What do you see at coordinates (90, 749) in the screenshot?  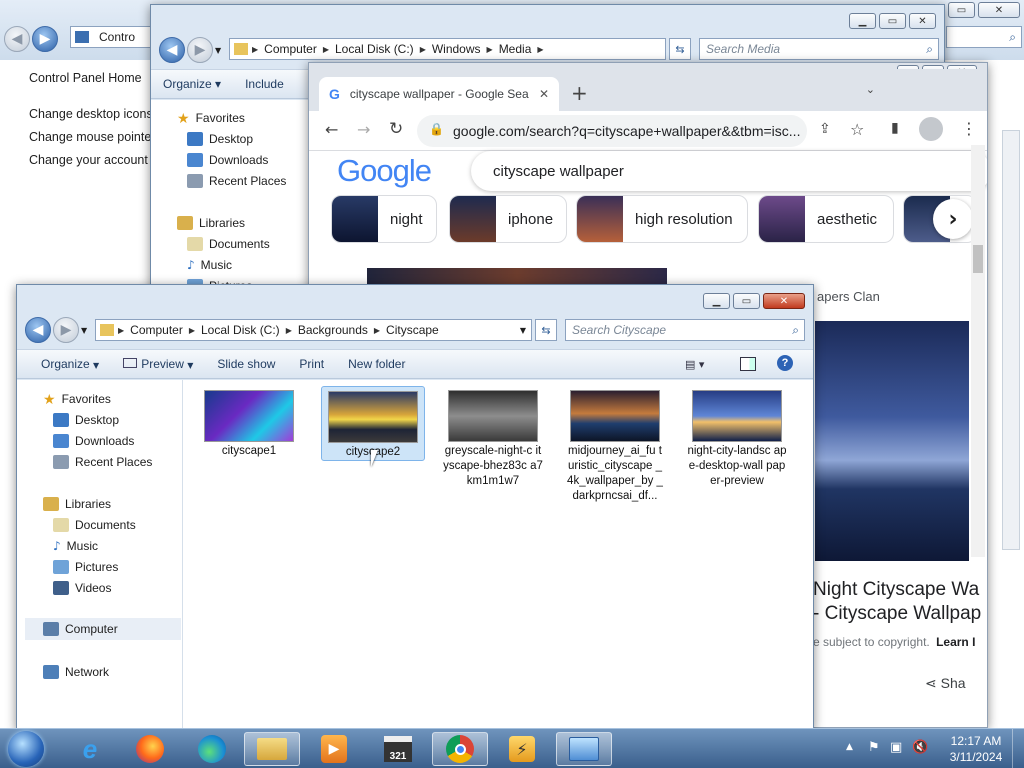 I see `taskbar-internet-explorer: e` at bounding box center [90, 749].